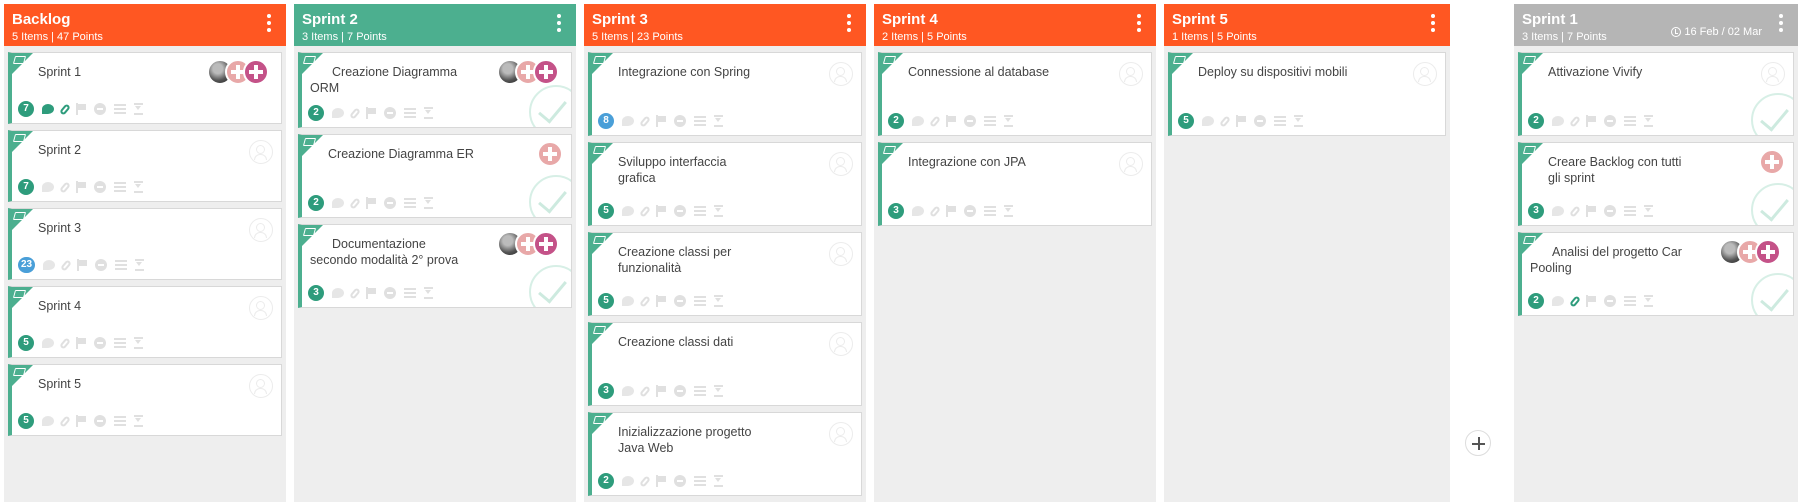 Image resolution: width=1808 pixels, height=502 pixels. What do you see at coordinates (1656, 274) in the screenshot?
I see `story-card: Analisi del progetto Car Pooling 2` at bounding box center [1656, 274].